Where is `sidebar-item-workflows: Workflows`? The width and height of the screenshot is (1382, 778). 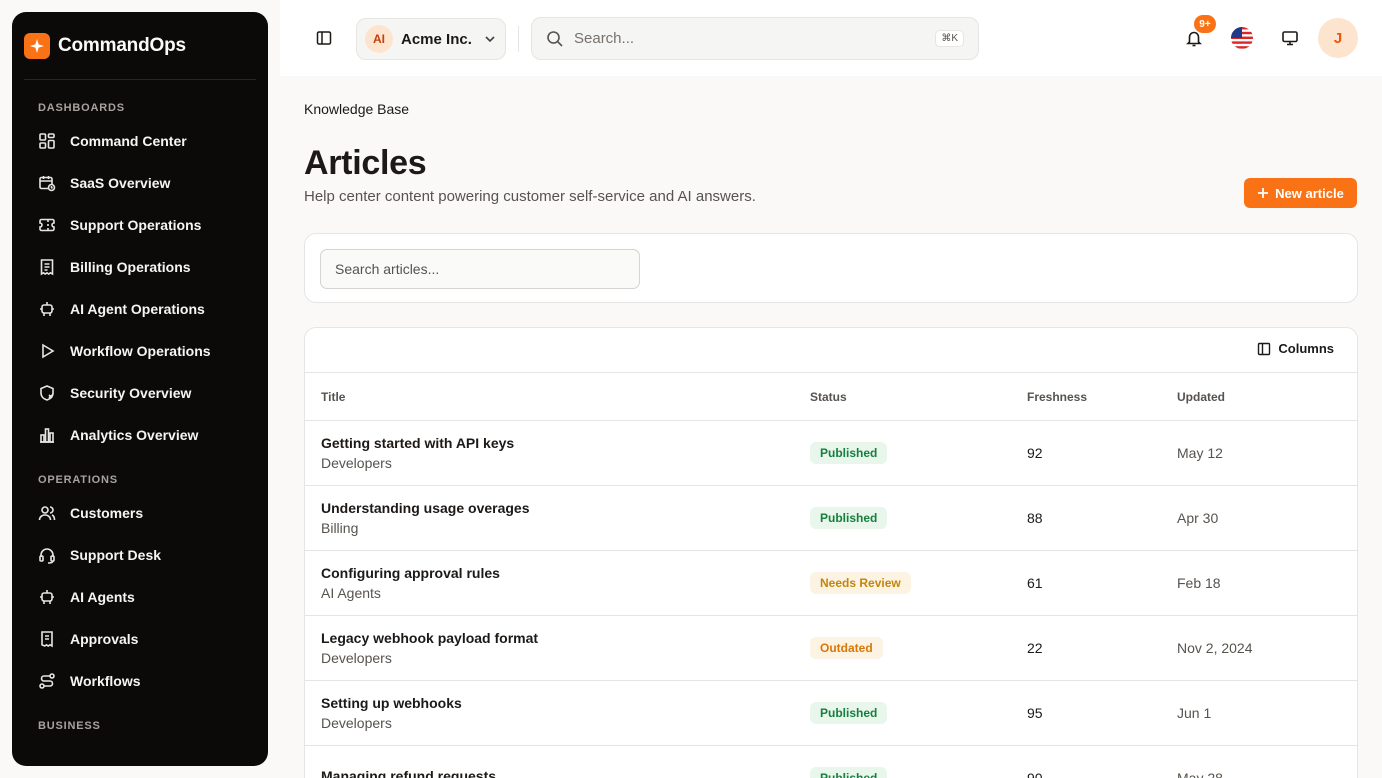 sidebar-item-workflows: Workflows is located at coordinates (140, 681).